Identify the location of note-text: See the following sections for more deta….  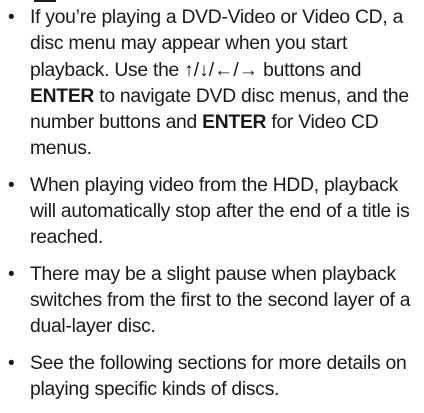
(218, 376).